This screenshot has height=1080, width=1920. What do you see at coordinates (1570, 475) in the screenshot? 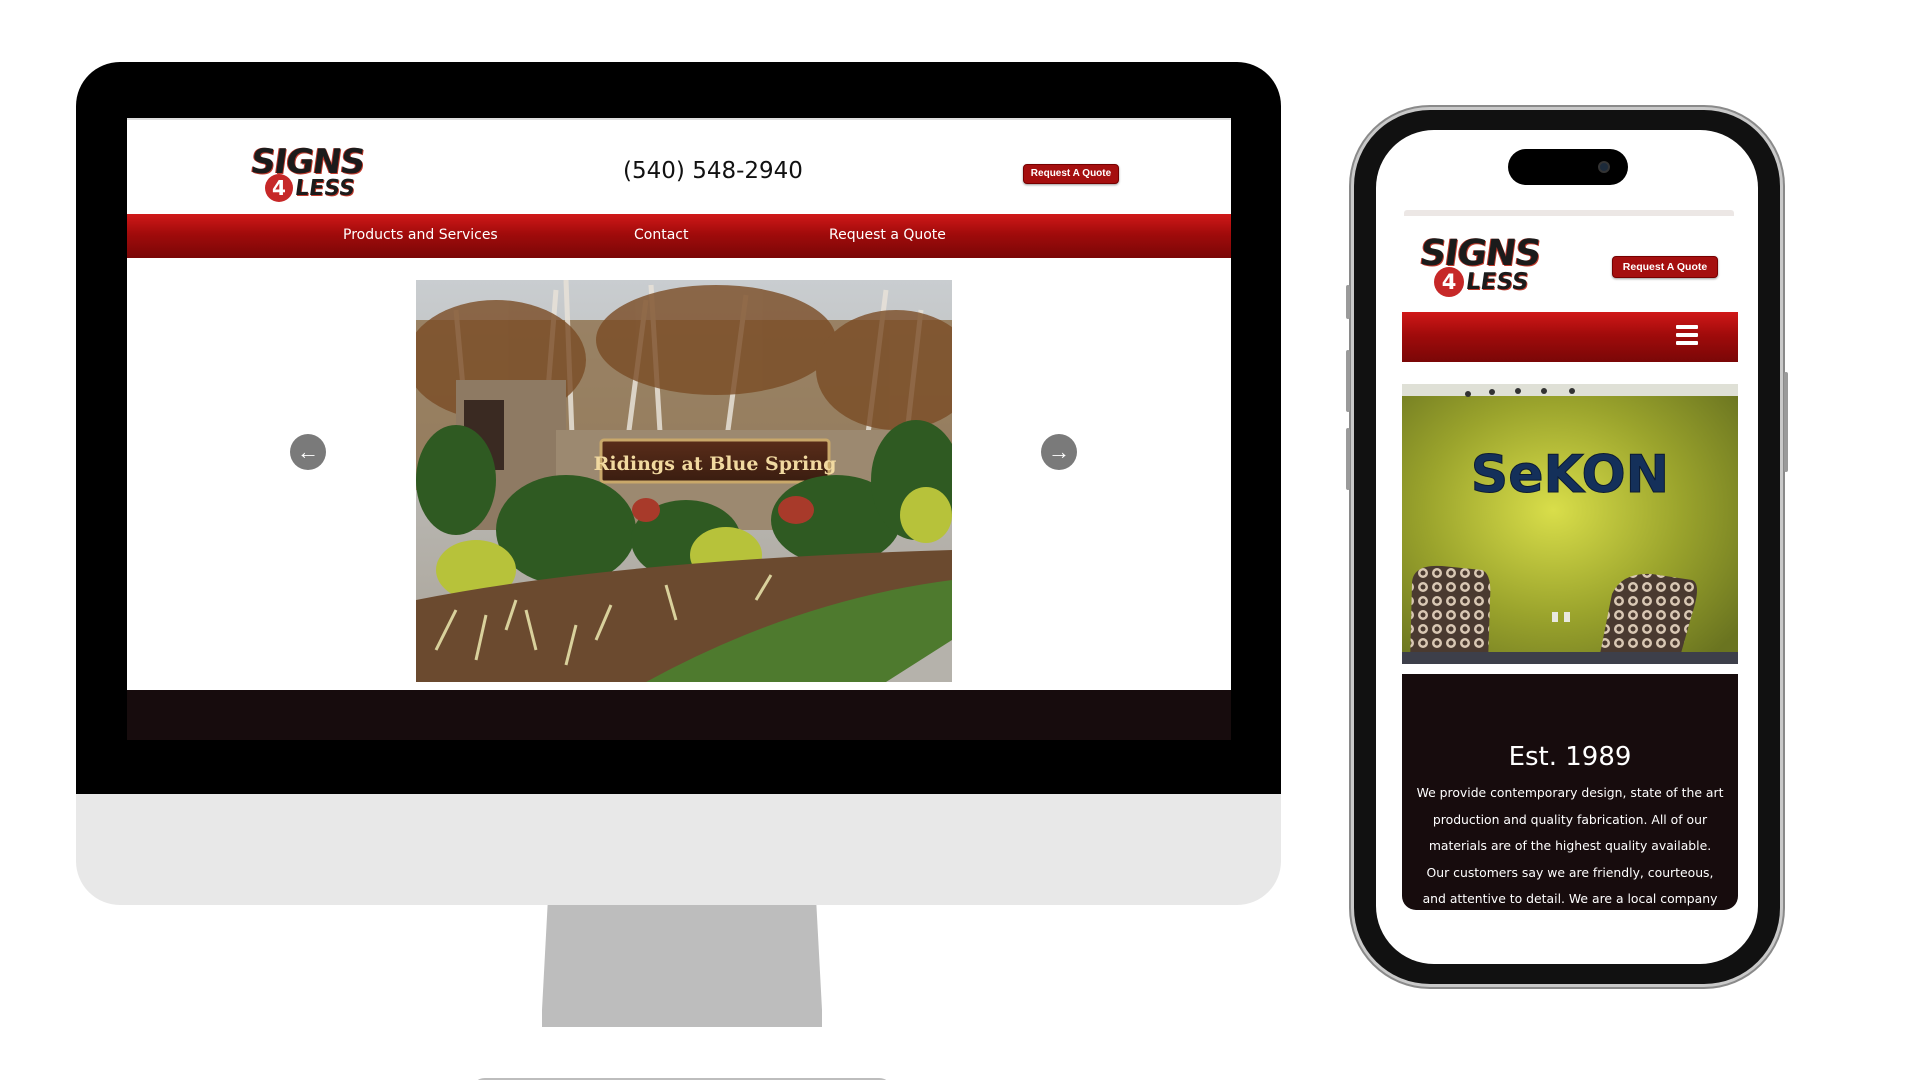
I see `sekon-wall-sign-text: SeKON` at bounding box center [1570, 475].